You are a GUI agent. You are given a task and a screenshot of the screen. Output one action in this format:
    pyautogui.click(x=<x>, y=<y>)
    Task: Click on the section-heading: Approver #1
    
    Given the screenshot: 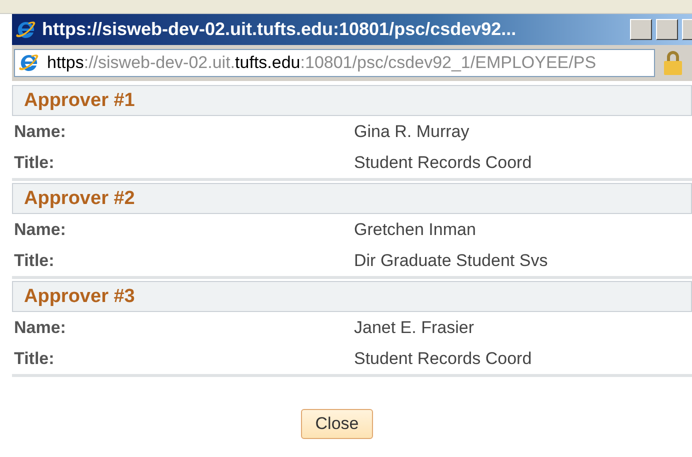 What is the action you would take?
    pyautogui.click(x=352, y=100)
    